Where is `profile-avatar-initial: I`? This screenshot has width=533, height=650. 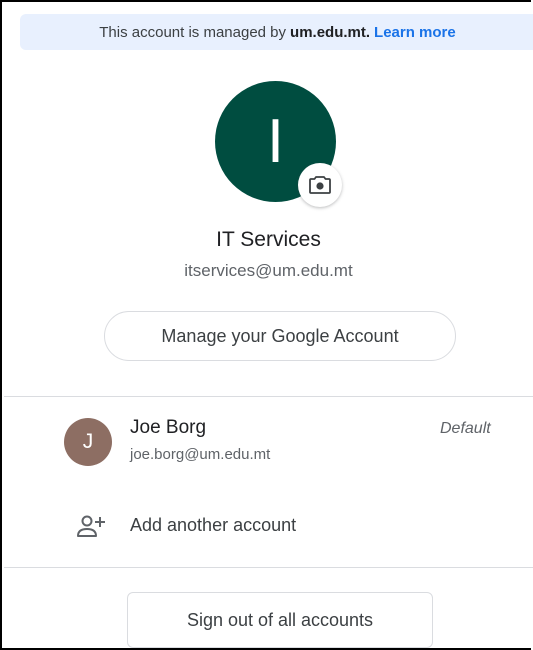
profile-avatar-initial: I is located at coordinates (275, 141).